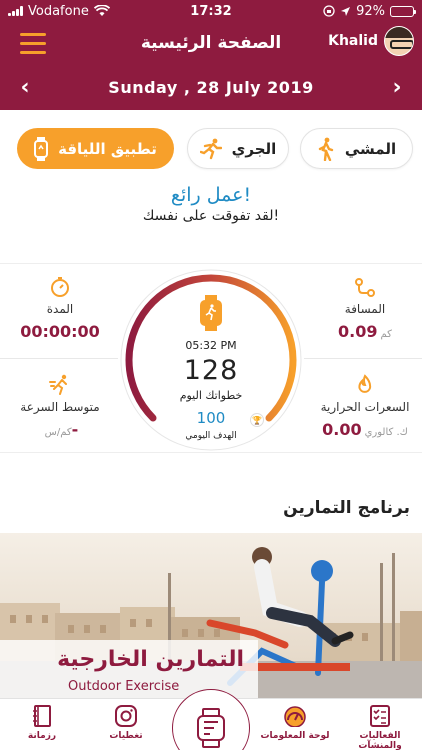 The width and height of the screenshot is (422, 750). I want to click on clock: 17:32, so click(211, 11).